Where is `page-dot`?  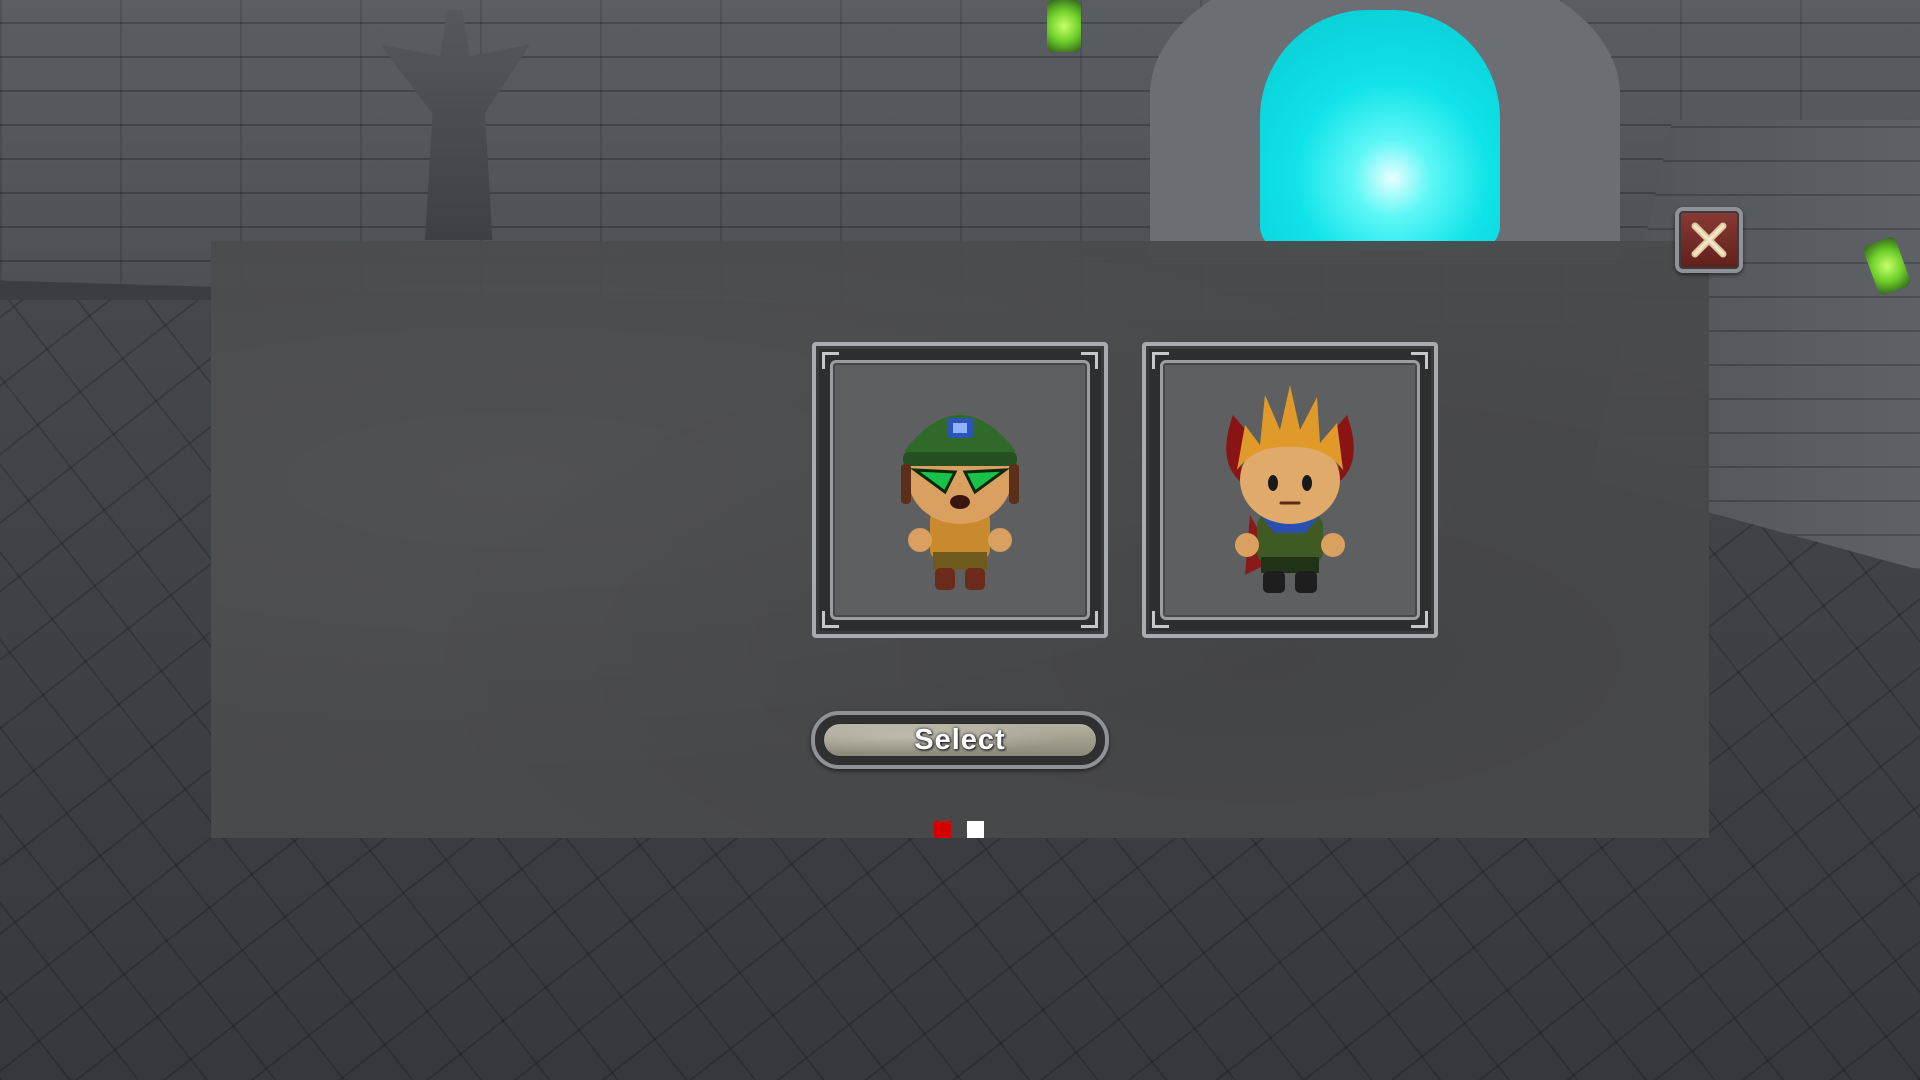 page-dot is located at coordinates (975, 829).